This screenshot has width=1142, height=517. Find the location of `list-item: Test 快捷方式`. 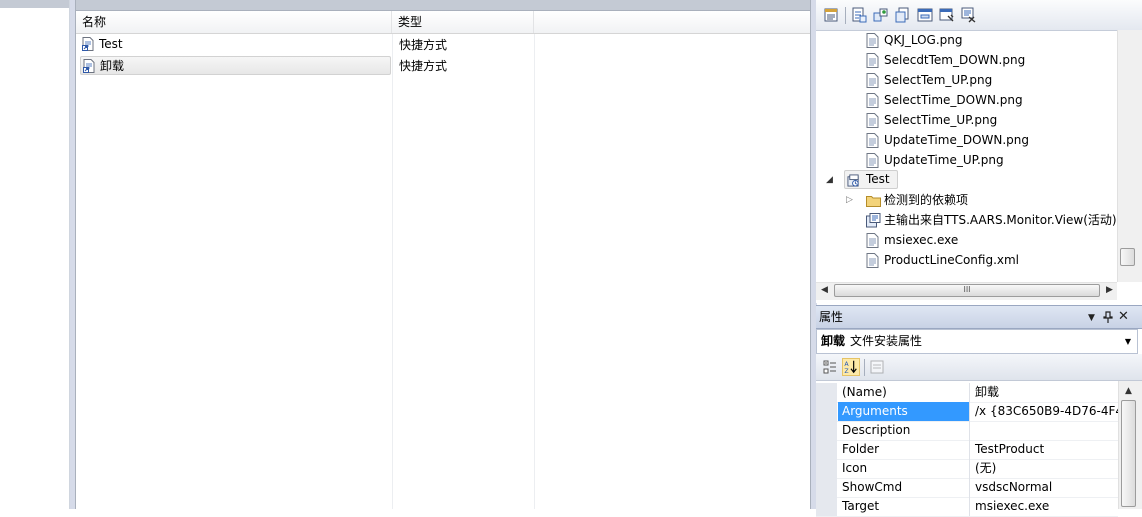

list-item: Test 快捷方式 is located at coordinates (443, 45).